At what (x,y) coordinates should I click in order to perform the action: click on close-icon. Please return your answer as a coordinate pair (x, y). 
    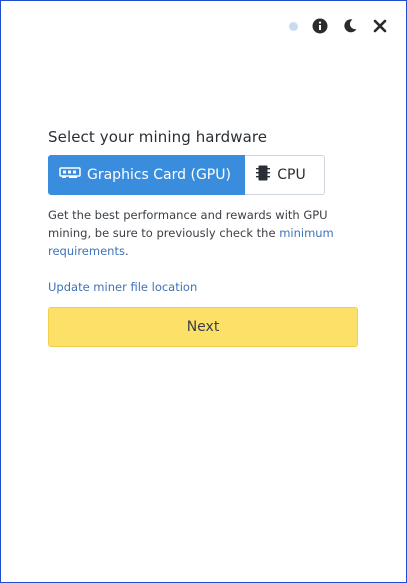
    Looking at the image, I should click on (380, 26).